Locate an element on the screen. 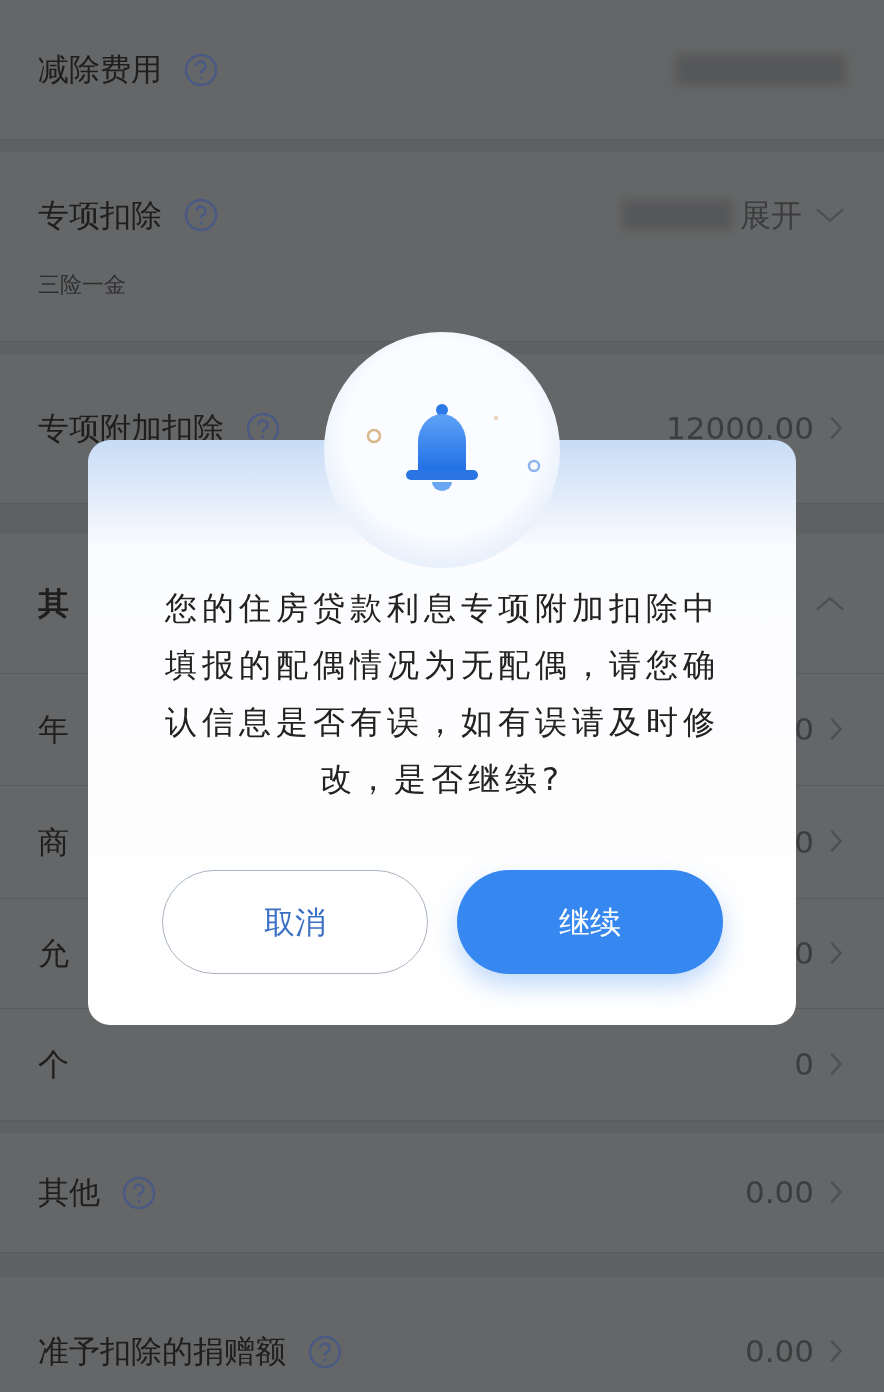 Image resolution: width=884 pixels, height=1392 pixels. row-label: 商 is located at coordinates (53, 842).